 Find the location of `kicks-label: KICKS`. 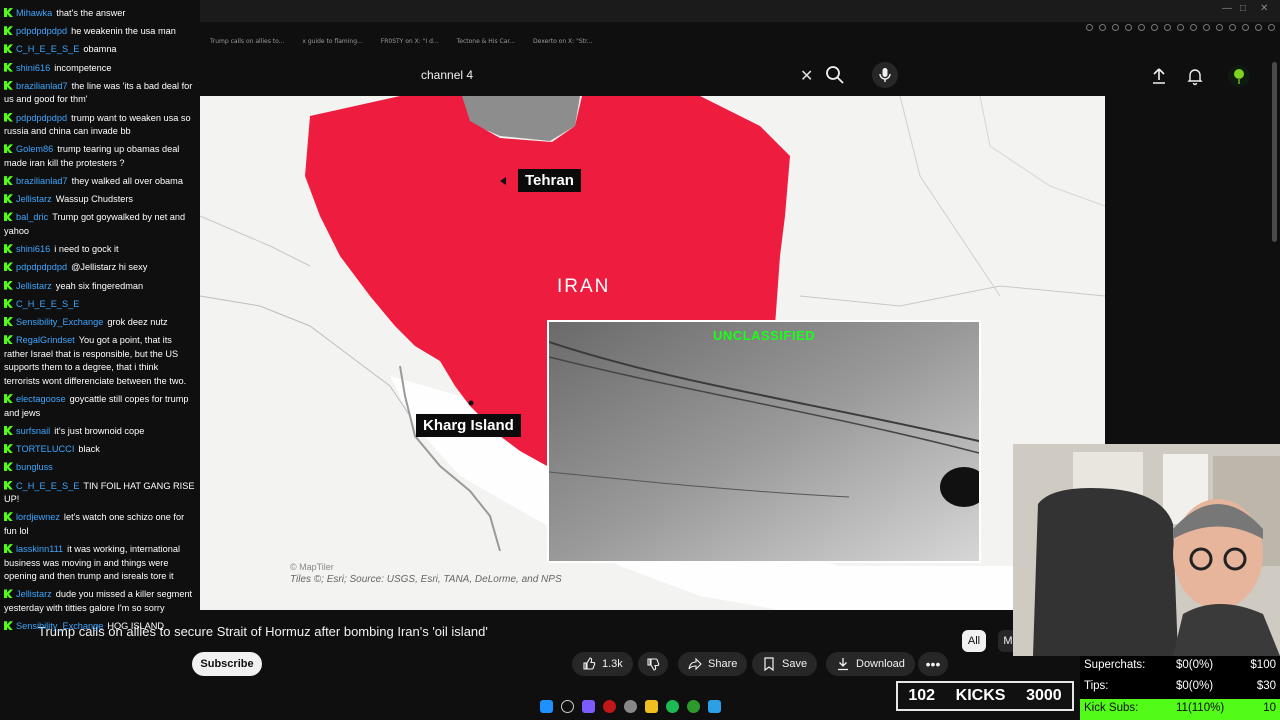

kicks-label: KICKS is located at coordinates (980, 695).